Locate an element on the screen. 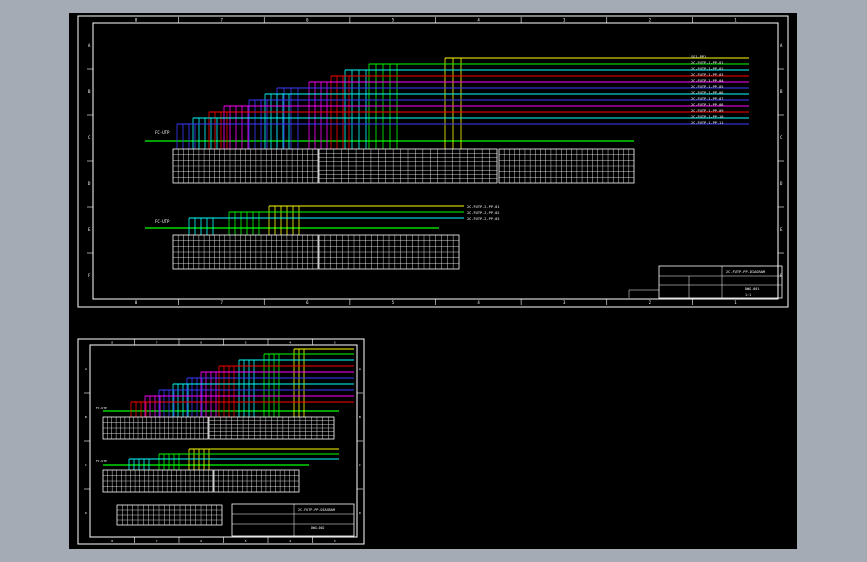 Image resolution: width=867 pixels, height=562 pixels. border-tick-marks: 8 8 7 7 6 6 5 5 4 4 3 3 A A B B C C D D is located at coordinates (223, 441).